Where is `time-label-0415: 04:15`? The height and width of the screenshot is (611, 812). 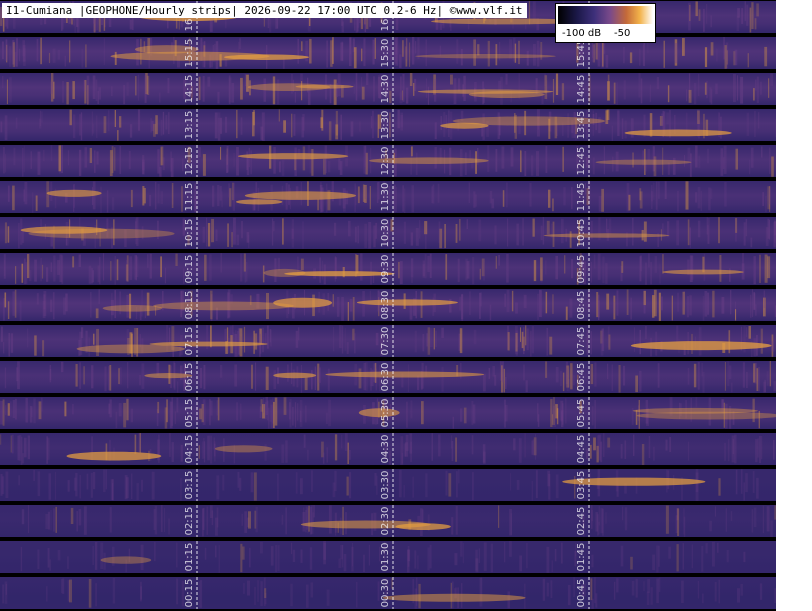
time-label-0415: 04:15 is located at coordinates (189, 449).